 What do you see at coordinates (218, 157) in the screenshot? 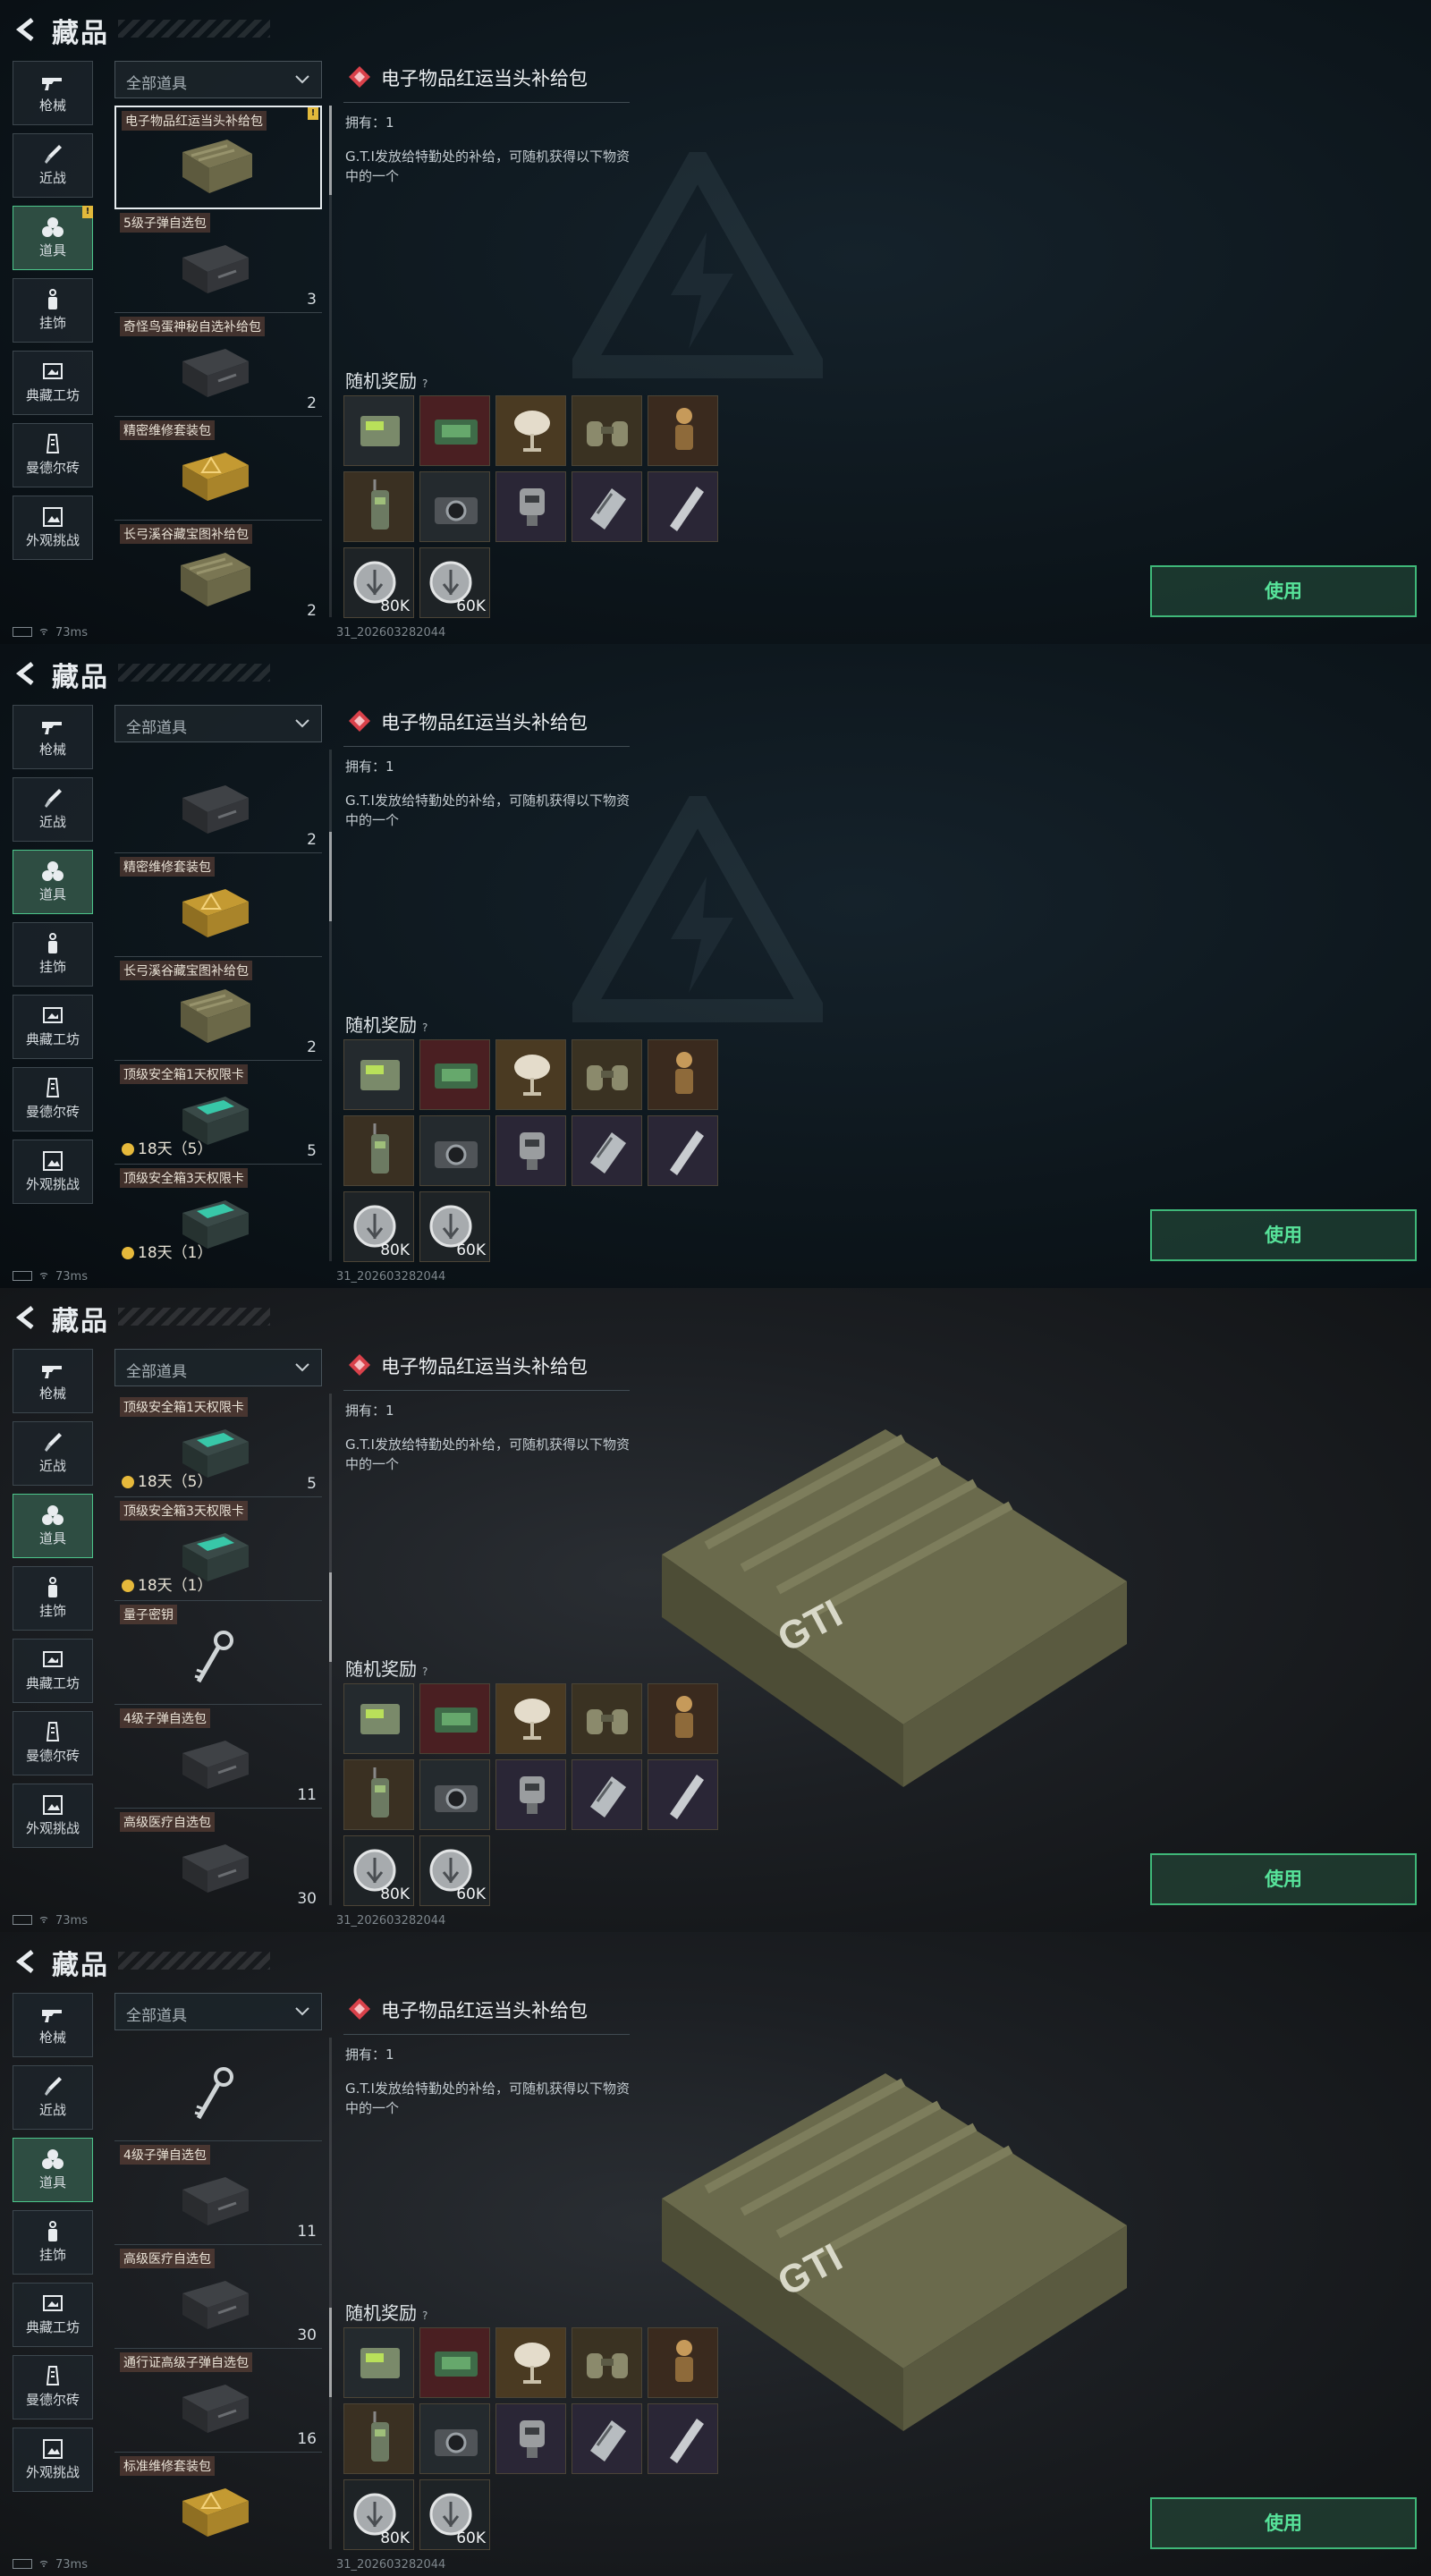
I see `list-item: 电子物品红运当头补给包!` at bounding box center [218, 157].